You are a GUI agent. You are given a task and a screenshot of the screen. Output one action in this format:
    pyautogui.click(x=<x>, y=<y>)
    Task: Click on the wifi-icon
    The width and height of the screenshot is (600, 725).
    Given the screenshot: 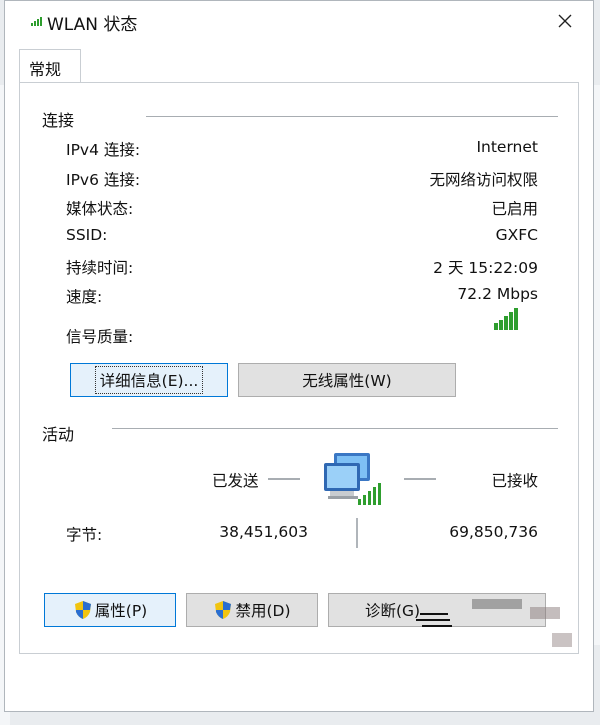 What is the action you would take?
    pyautogui.click(x=36, y=21)
    